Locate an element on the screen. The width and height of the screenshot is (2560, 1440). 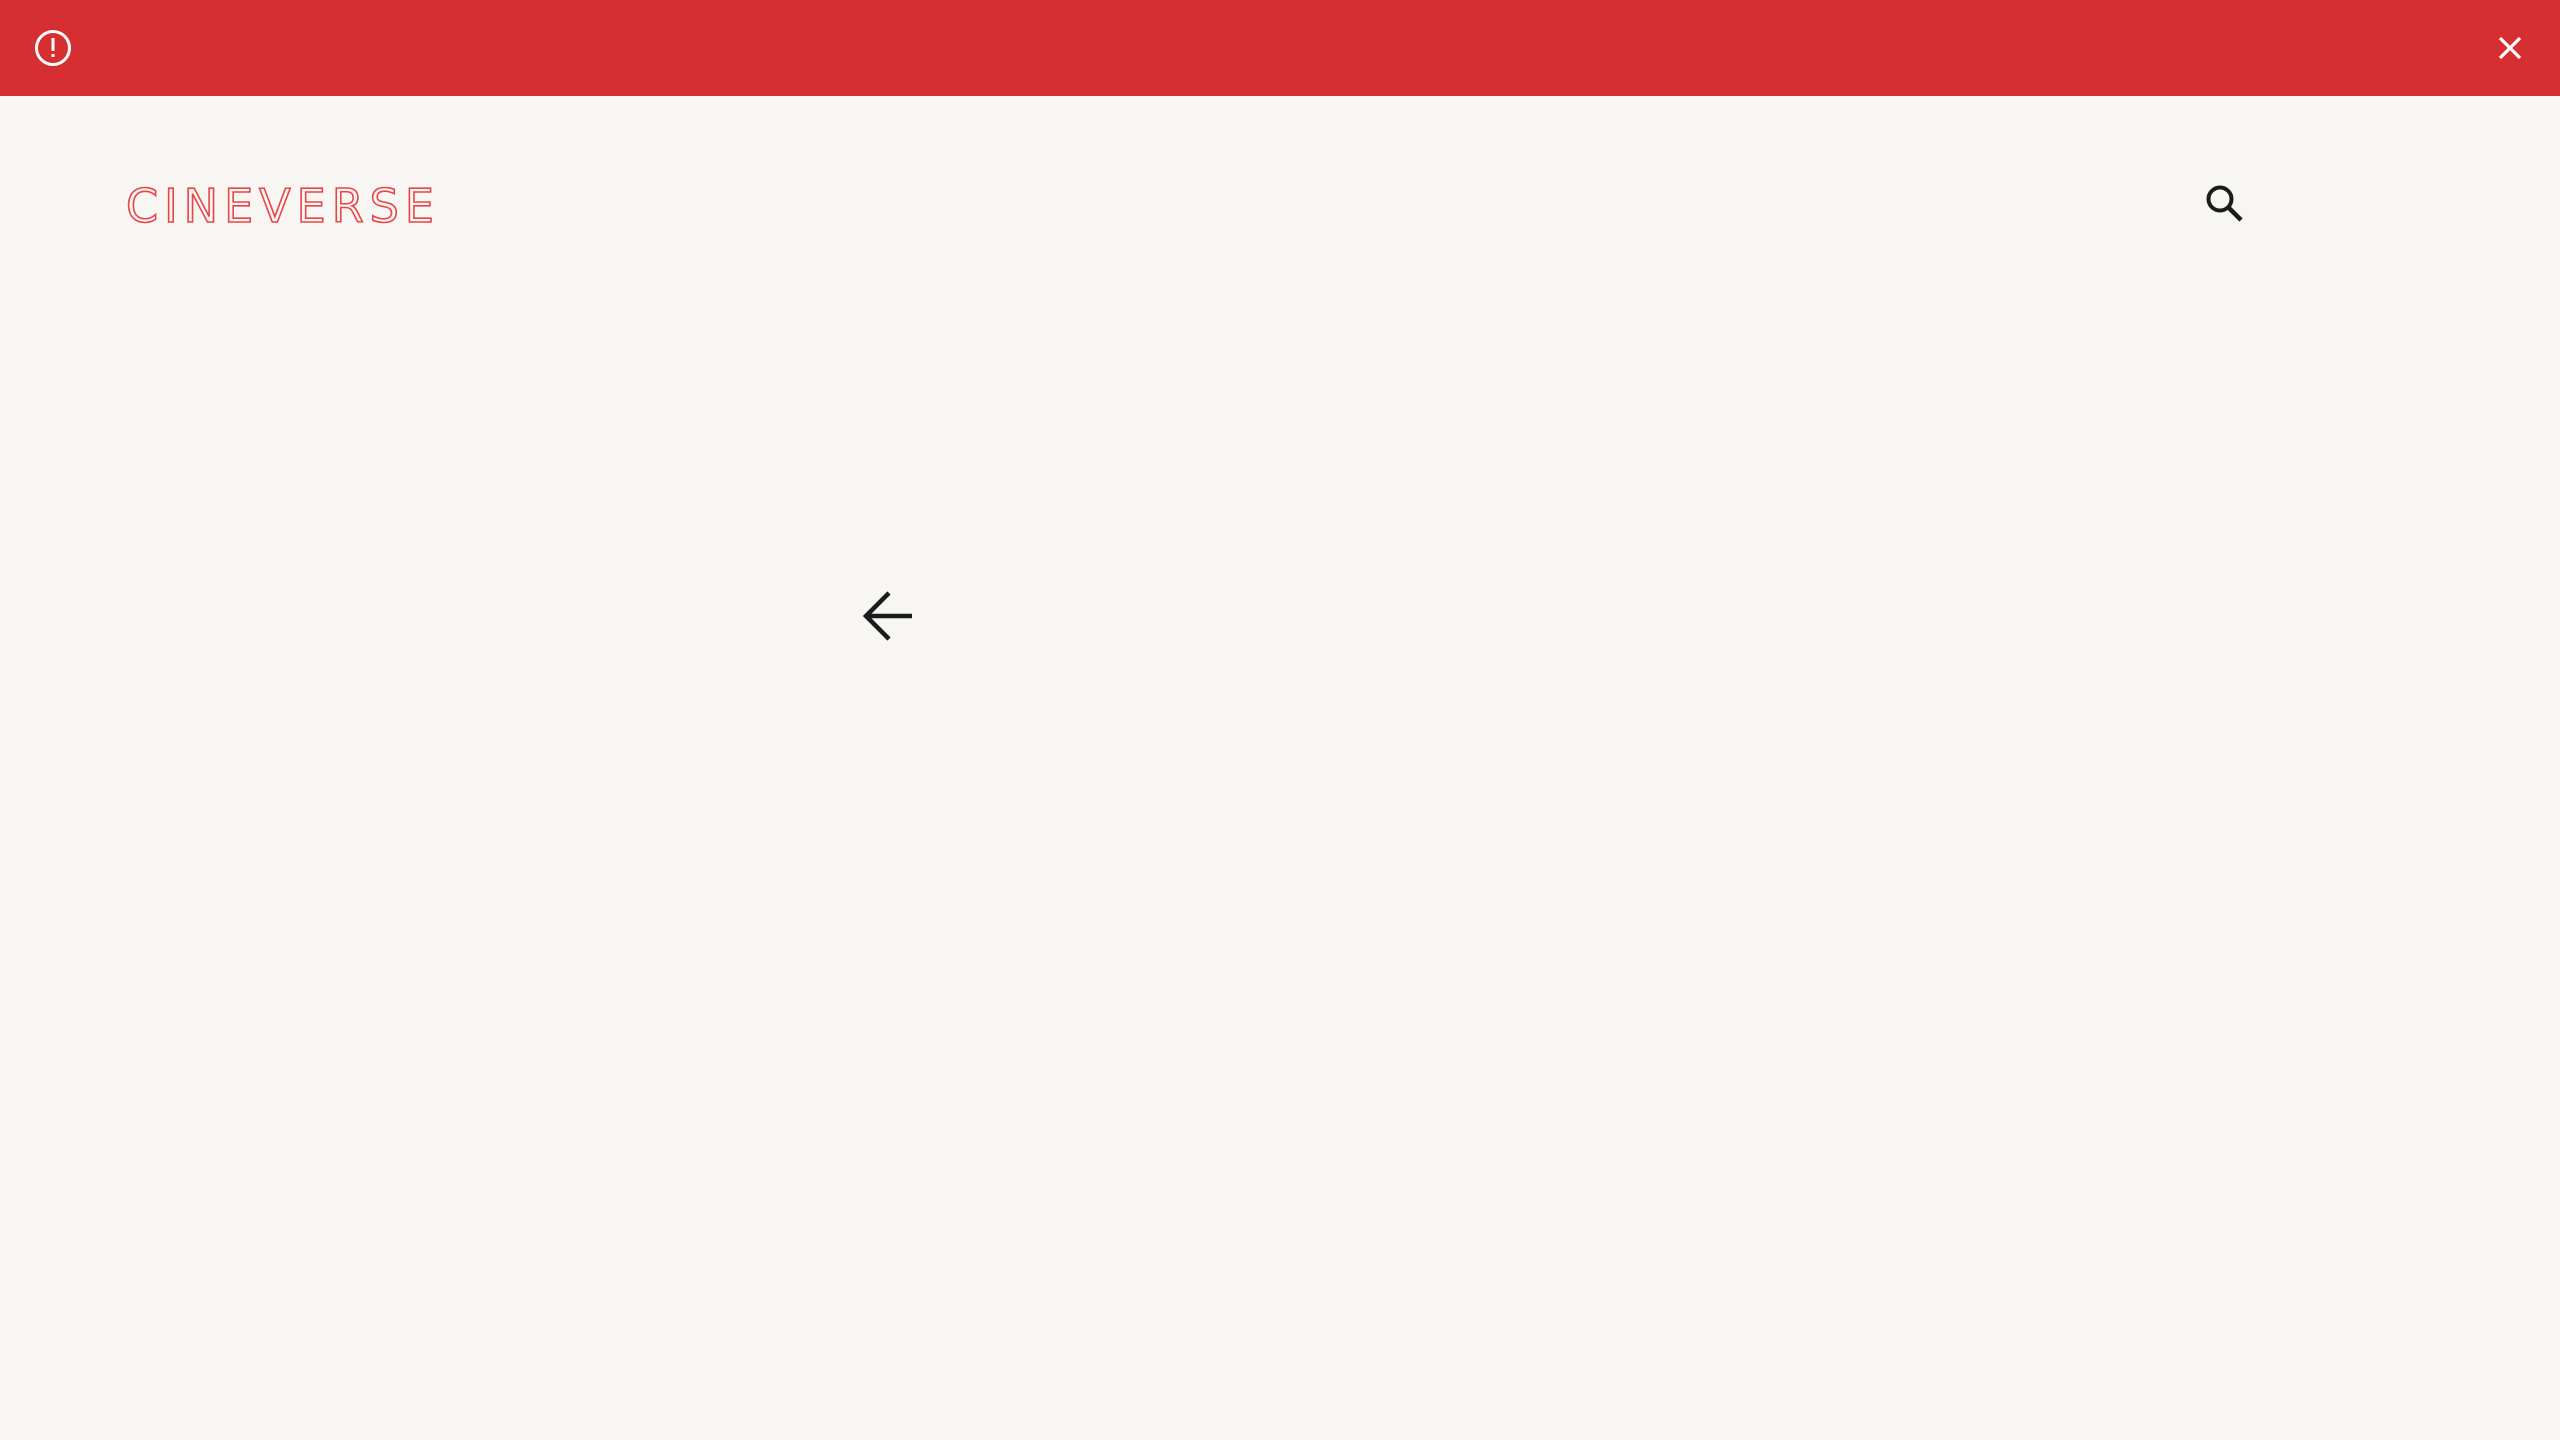
alert-circle-icon is located at coordinates (53, 48).